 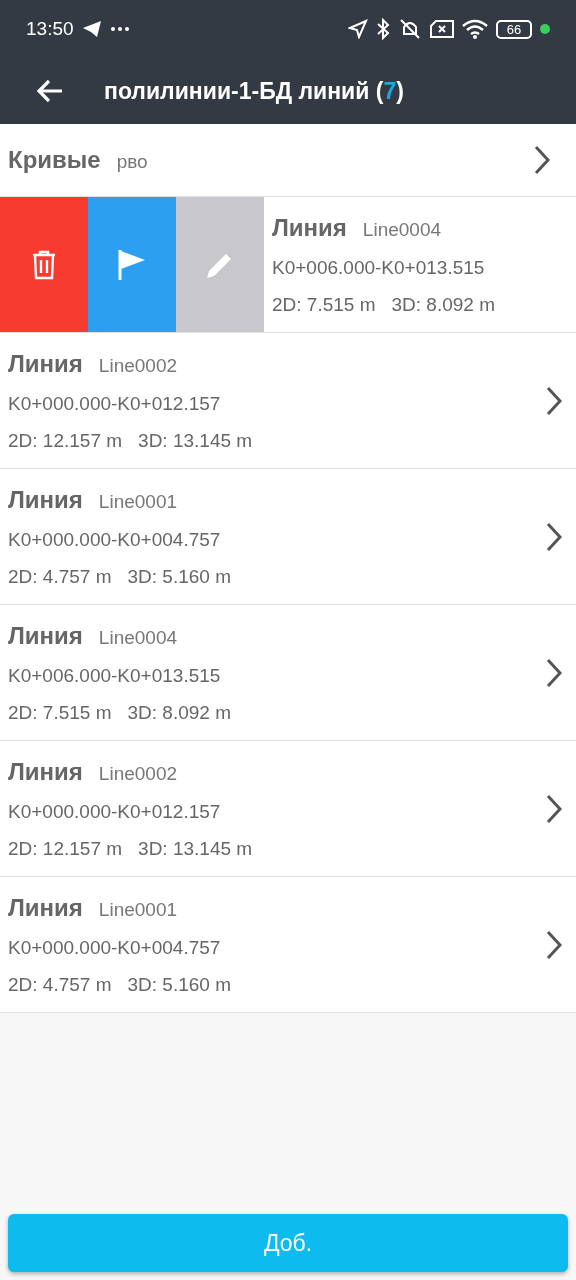 I want to click on trash-icon, so click(x=44, y=264).